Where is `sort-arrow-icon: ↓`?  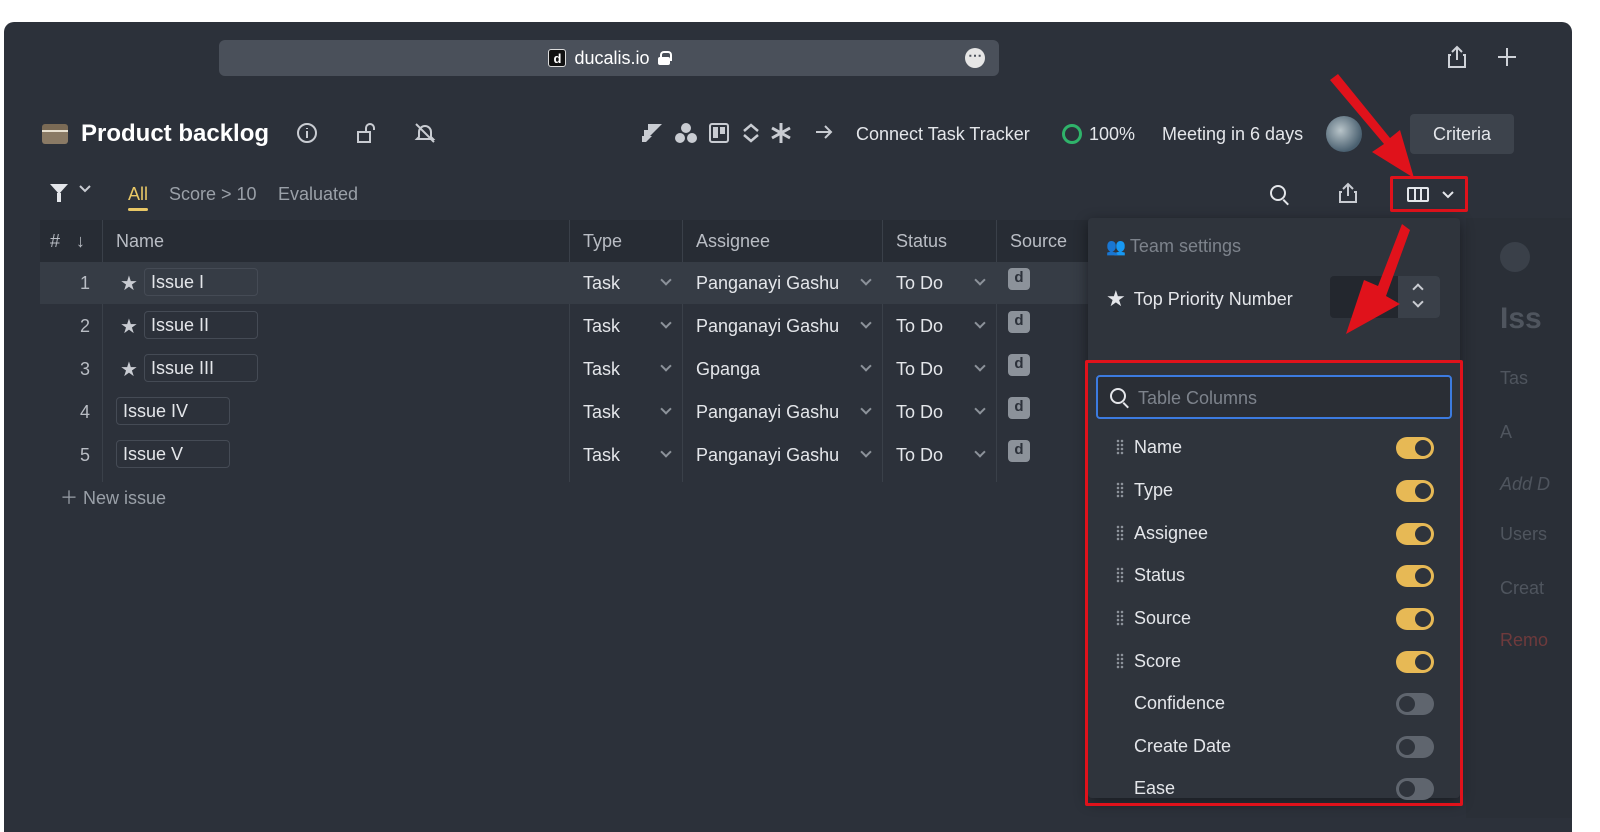
sort-arrow-icon: ↓ is located at coordinates (80, 241).